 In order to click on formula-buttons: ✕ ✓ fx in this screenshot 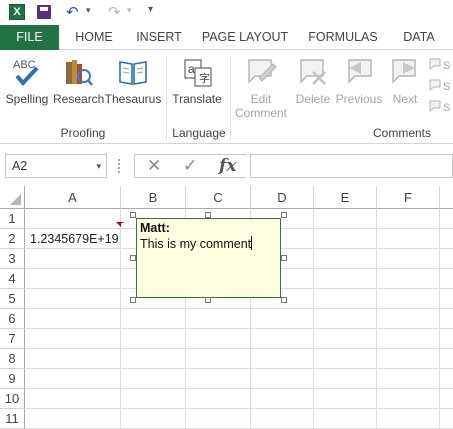, I will do `click(190, 166)`.